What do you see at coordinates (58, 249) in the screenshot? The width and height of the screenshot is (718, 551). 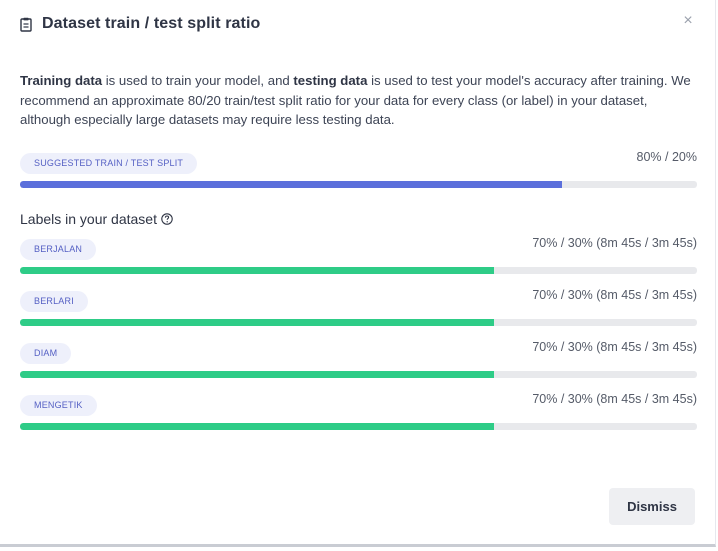 I see `label-badge: BERJALAN` at bounding box center [58, 249].